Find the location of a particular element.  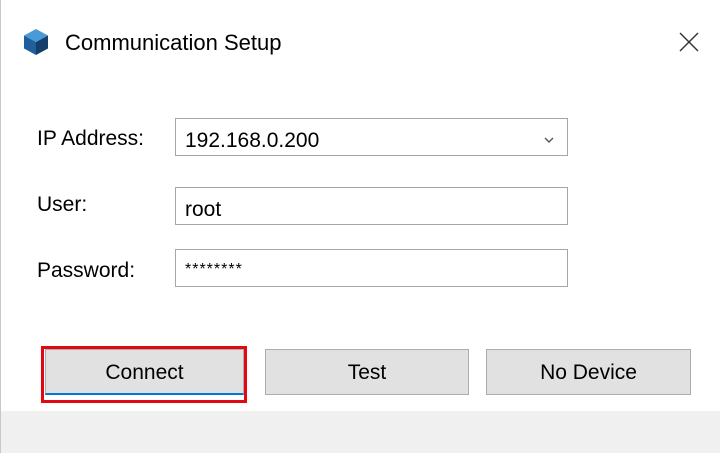

close-icon is located at coordinates (689, 42).